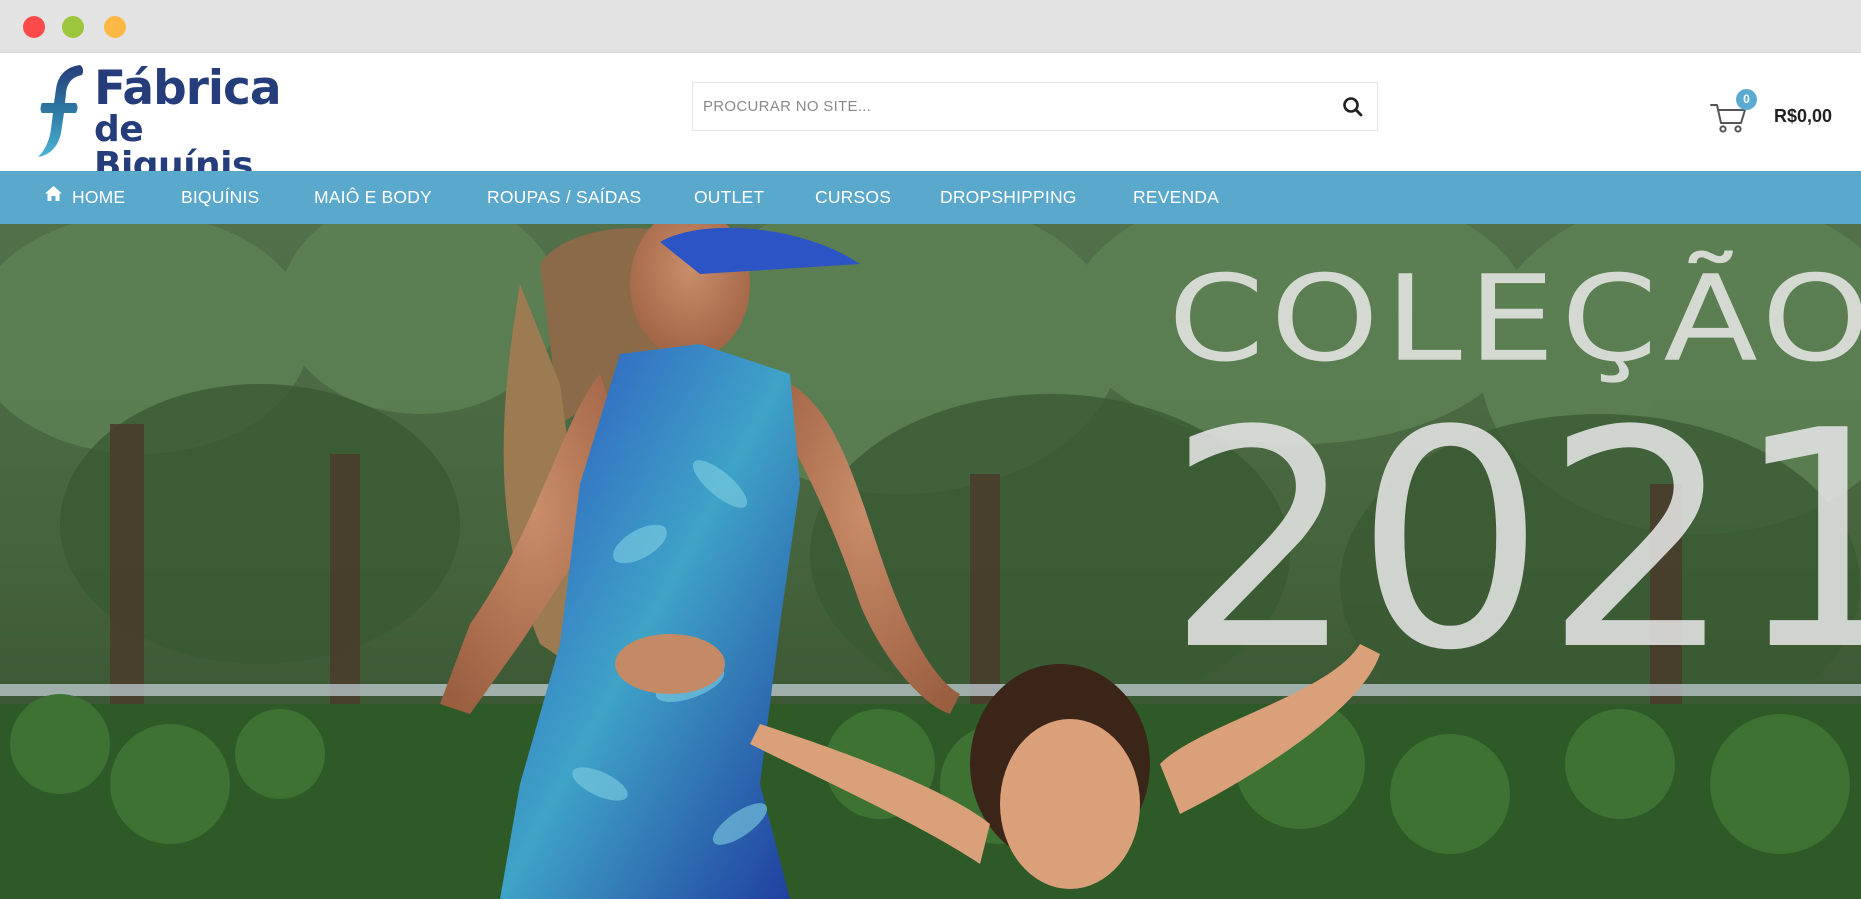  I want to click on nav-item-cursos: CURSOS, so click(853, 197).